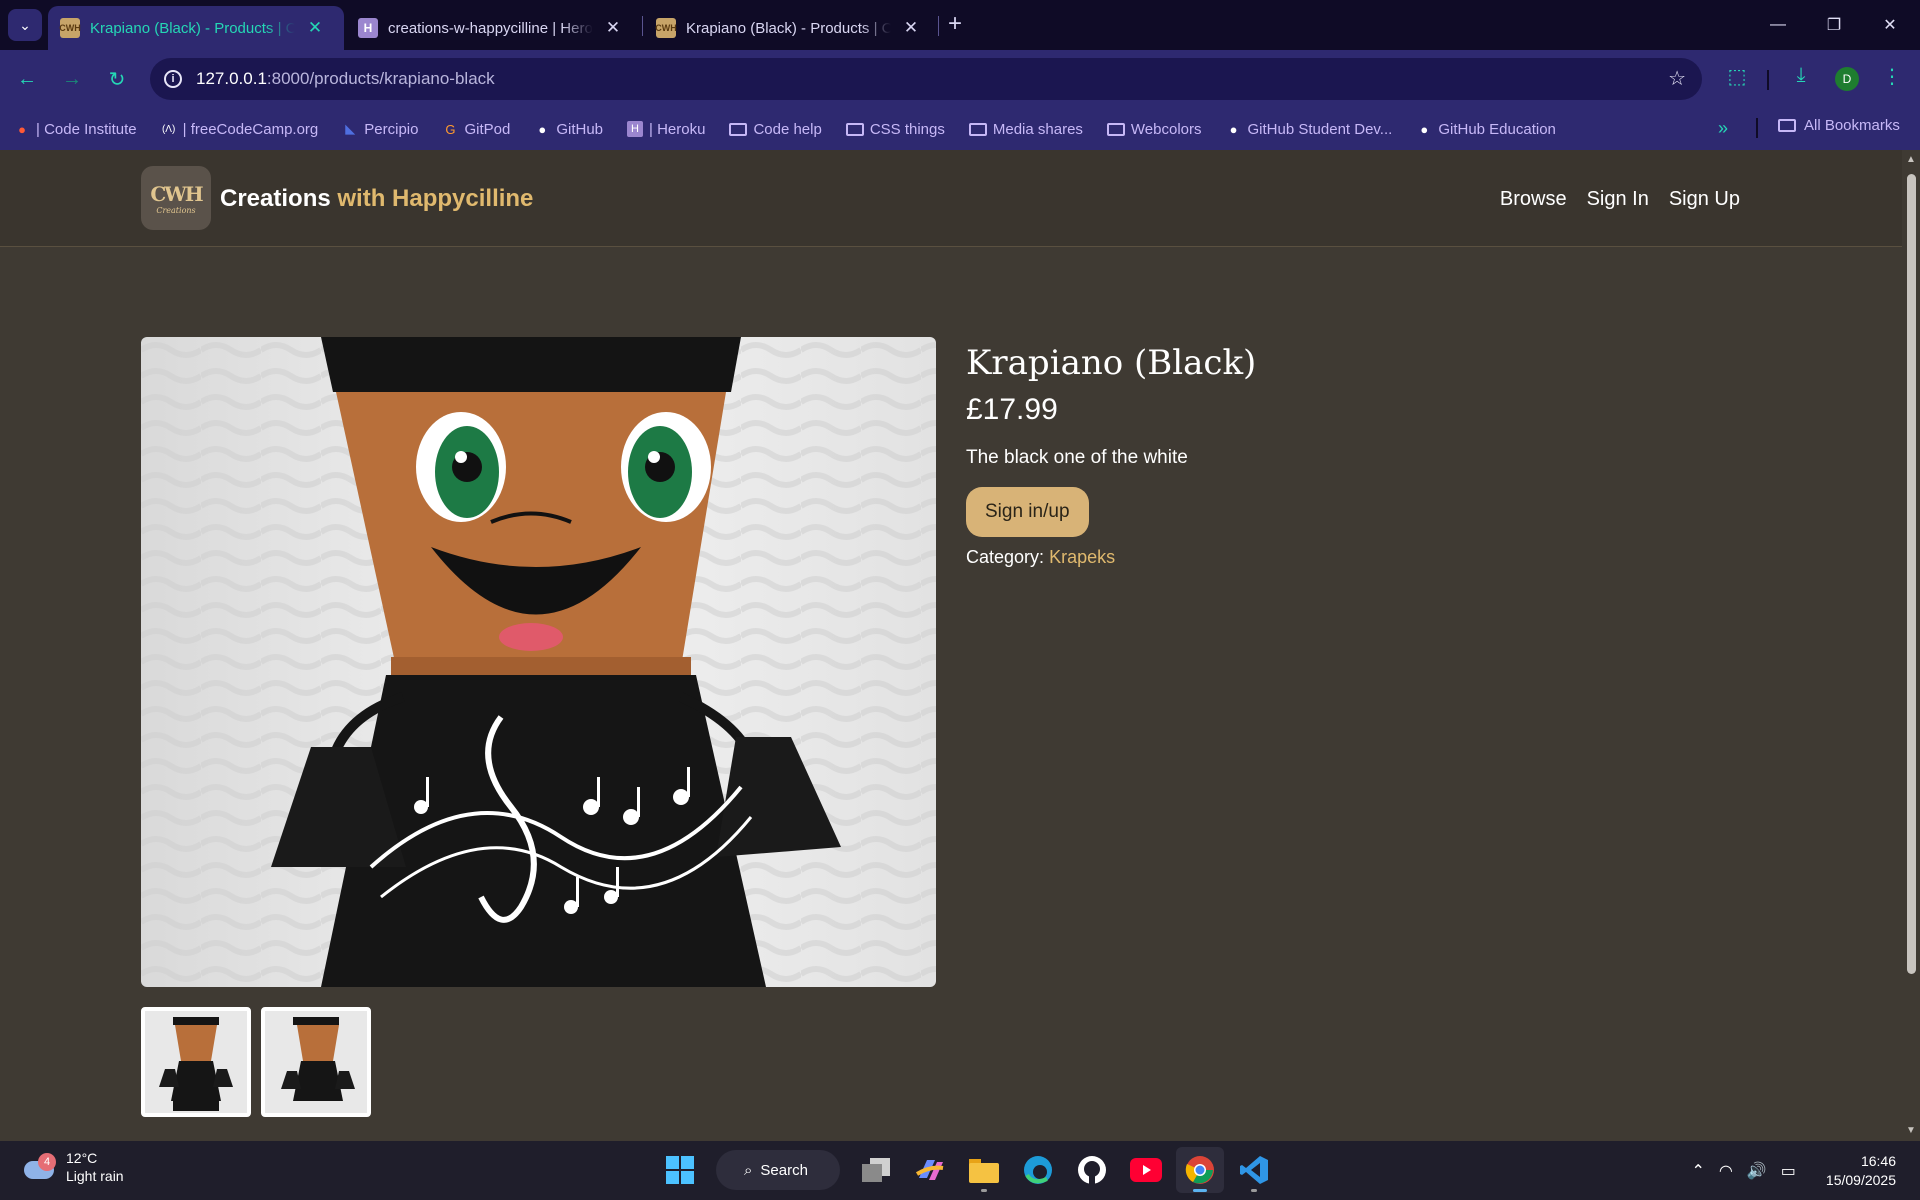 This screenshot has width=1920, height=1200. Describe the element at coordinates (1737, 76) in the screenshot. I see `extensions-puzzle-icon: ⬚` at that location.